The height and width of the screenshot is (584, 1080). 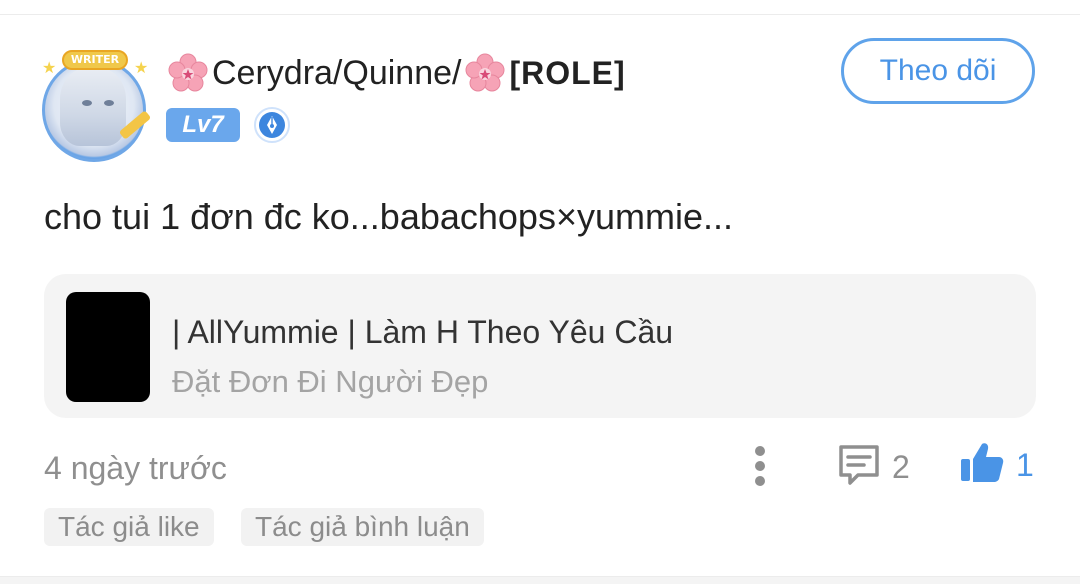 I want to click on thumbs-up-icon, so click(x=982, y=465).